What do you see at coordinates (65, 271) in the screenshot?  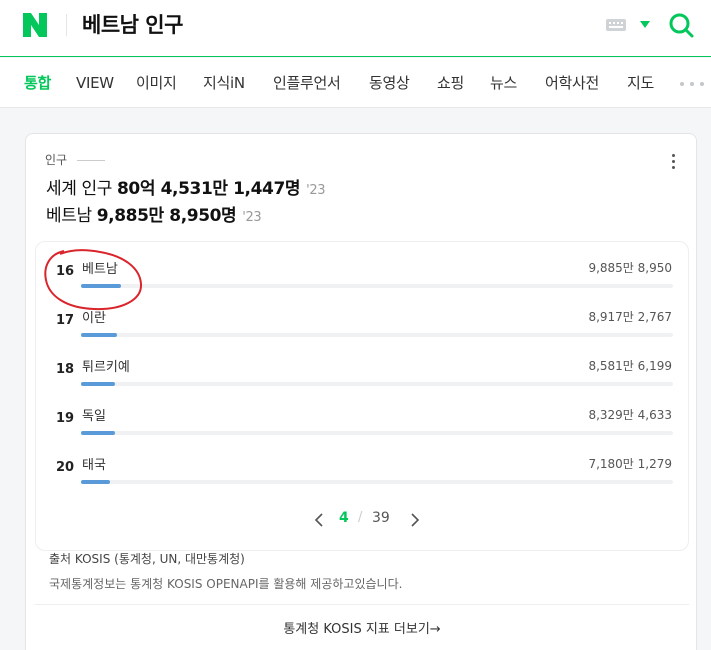 I see `rank-number: 16` at bounding box center [65, 271].